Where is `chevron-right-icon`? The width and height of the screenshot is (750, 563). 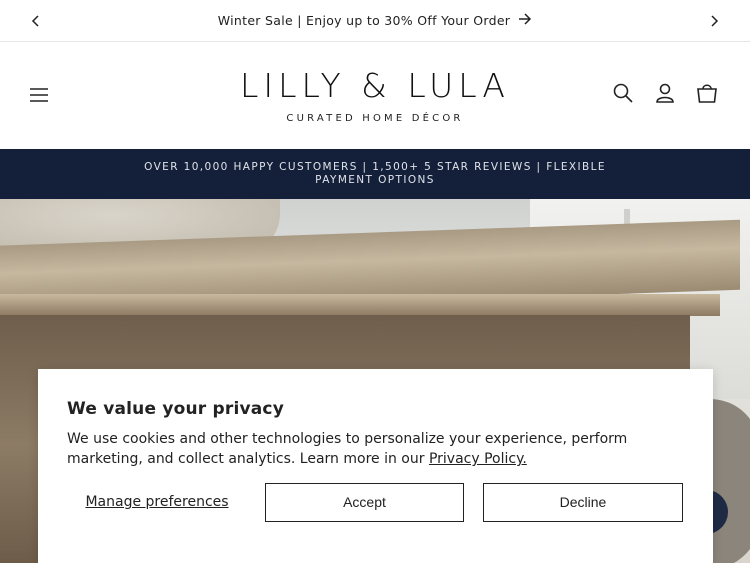 chevron-right-icon is located at coordinates (714, 21).